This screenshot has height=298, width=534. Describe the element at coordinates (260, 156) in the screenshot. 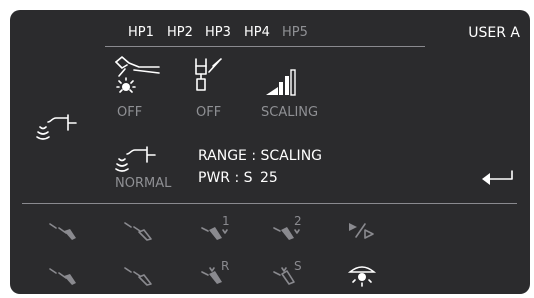

I see `range-text: RANGE : SCALING` at that location.